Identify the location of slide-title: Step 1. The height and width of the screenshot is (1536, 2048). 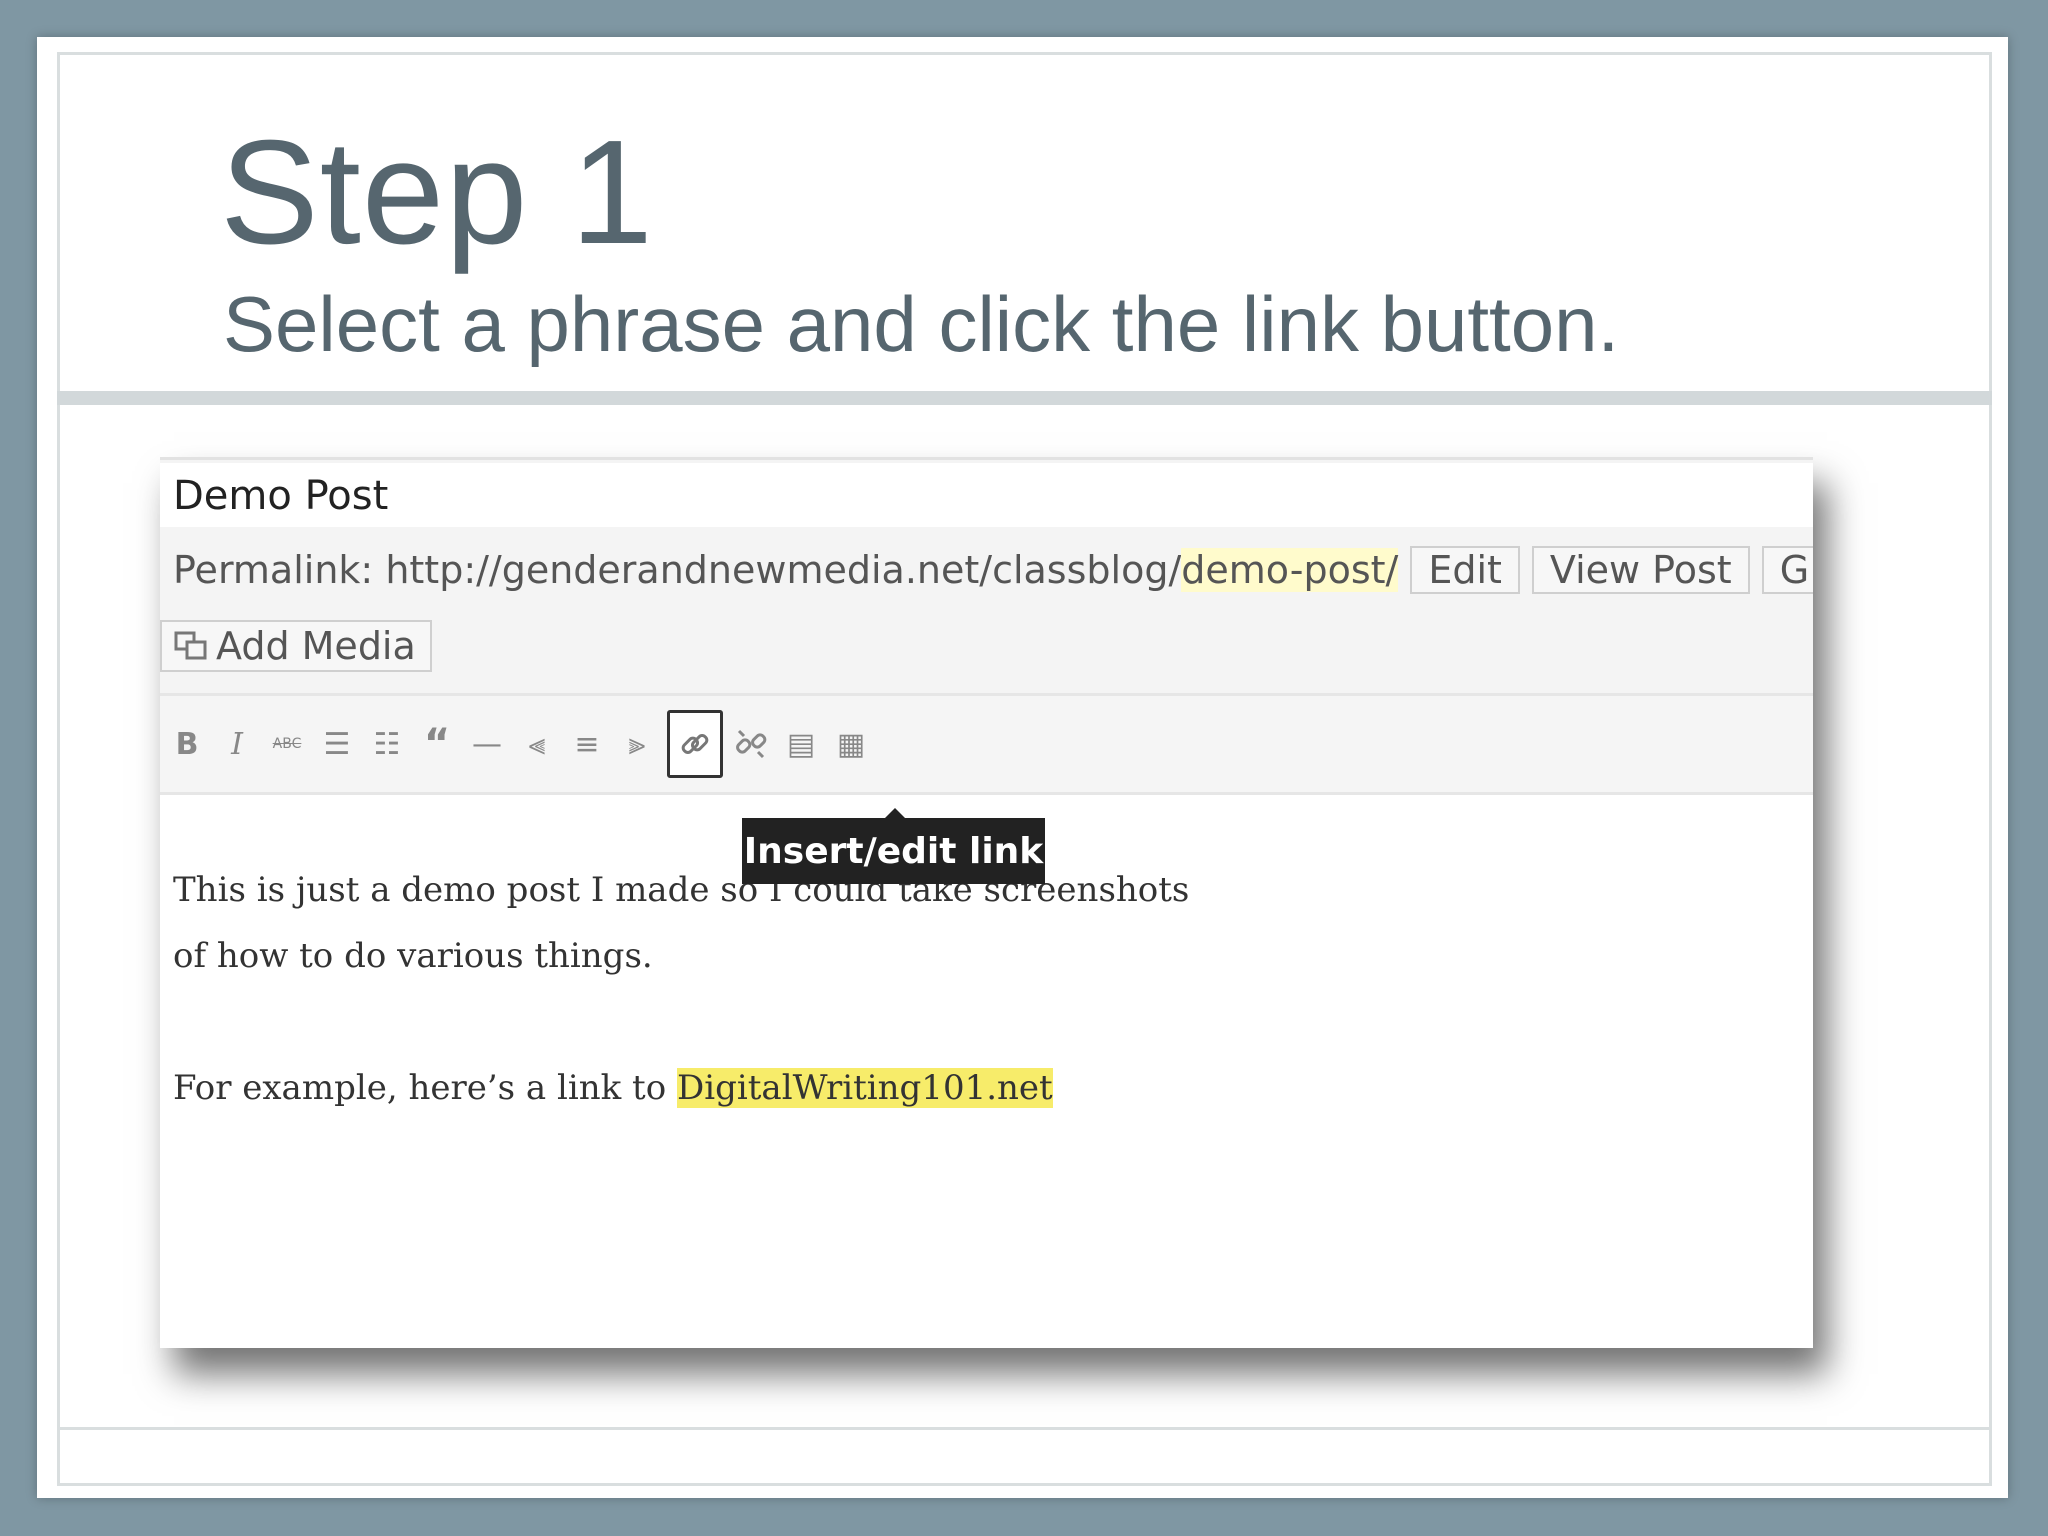
(437, 192).